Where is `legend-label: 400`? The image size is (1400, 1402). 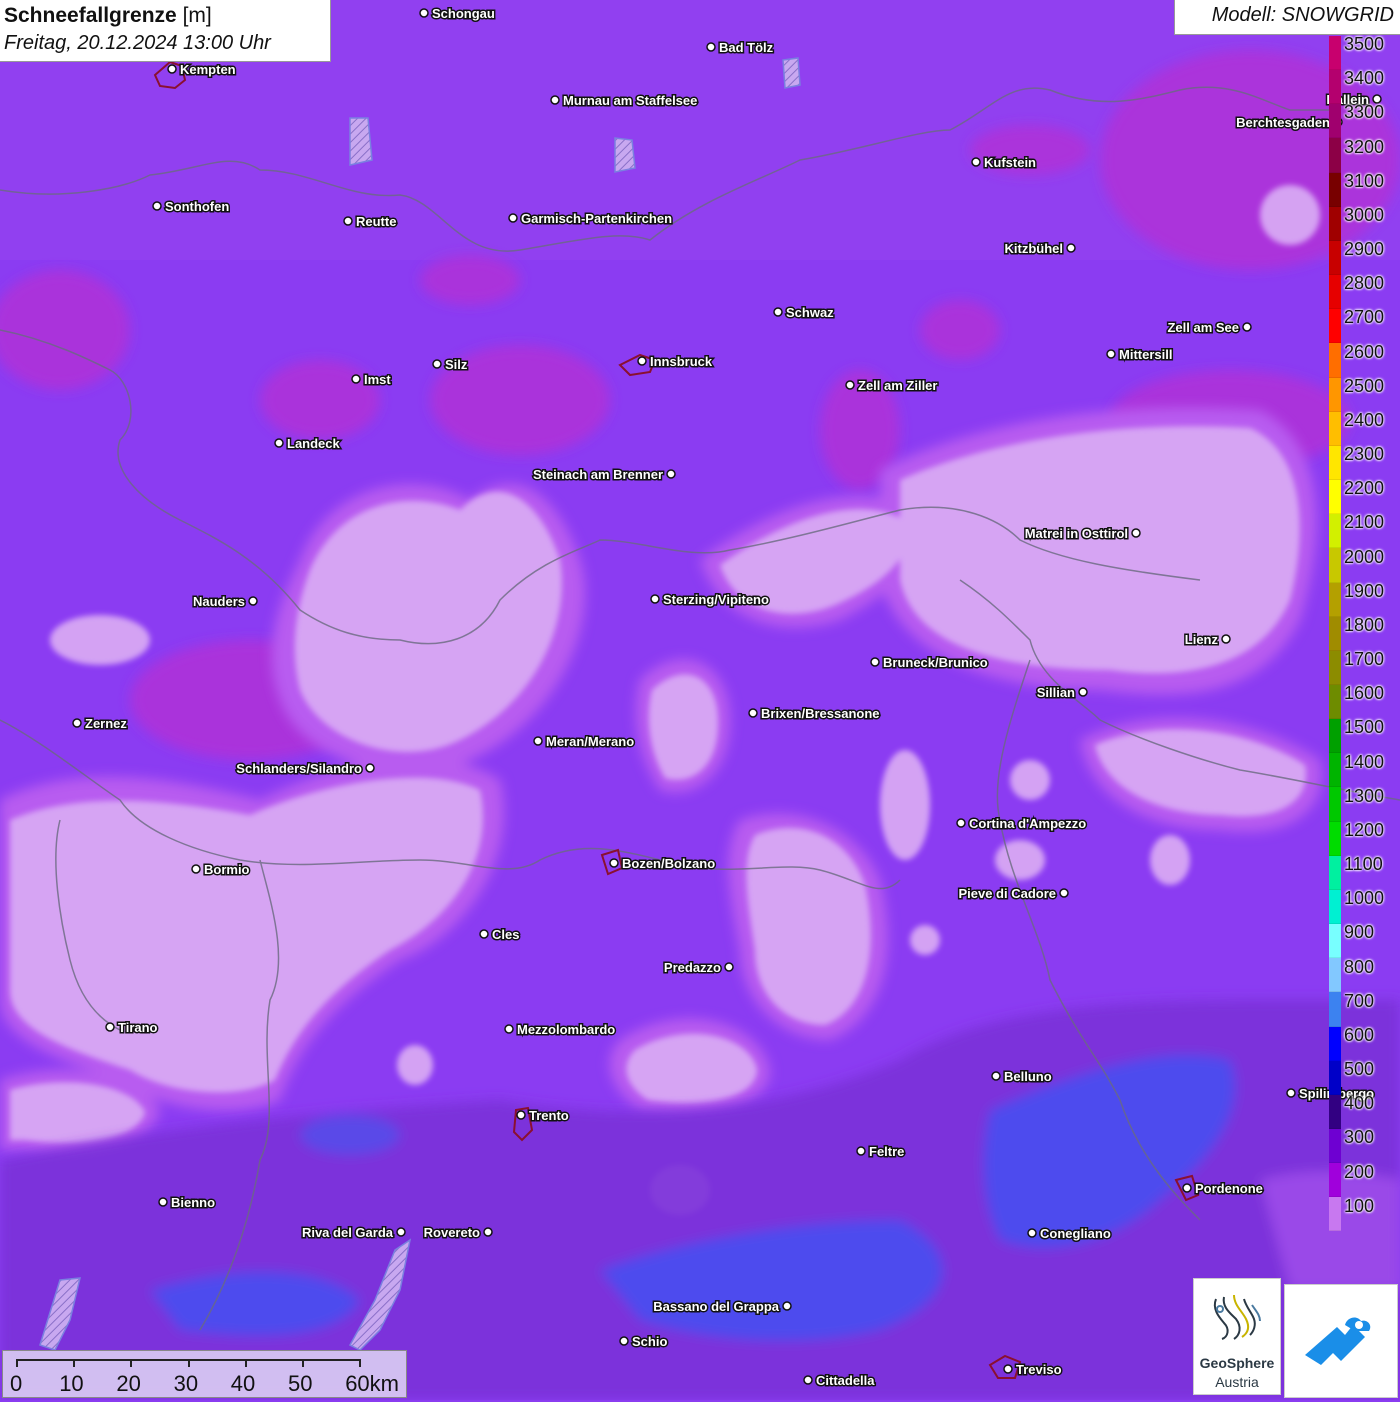 legend-label: 400 is located at coordinates (1359, 1103).